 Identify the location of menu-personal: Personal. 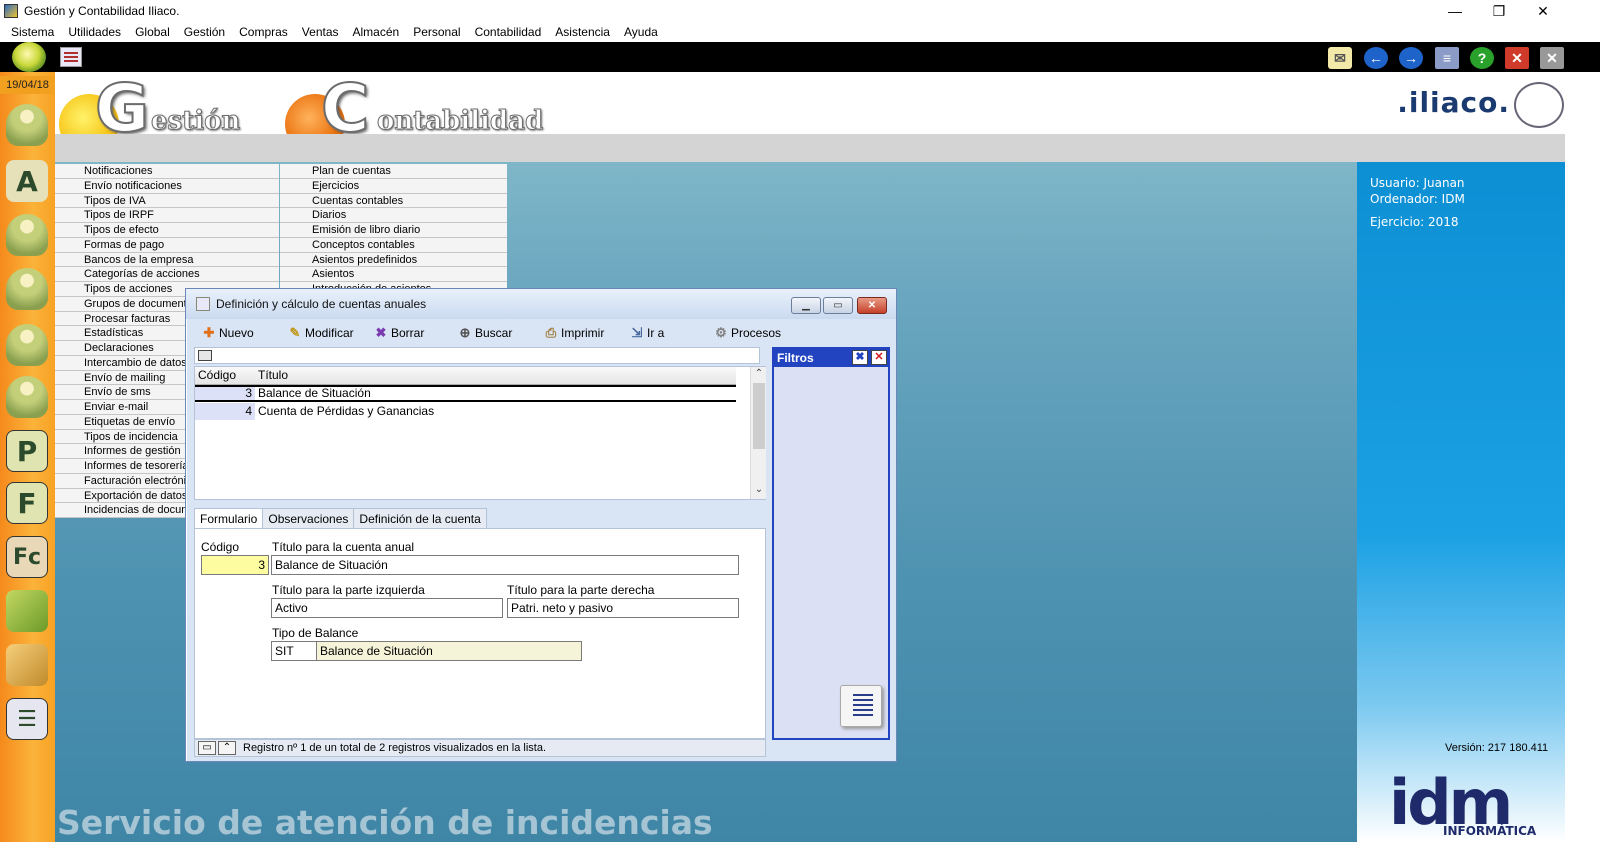
(436, 32).